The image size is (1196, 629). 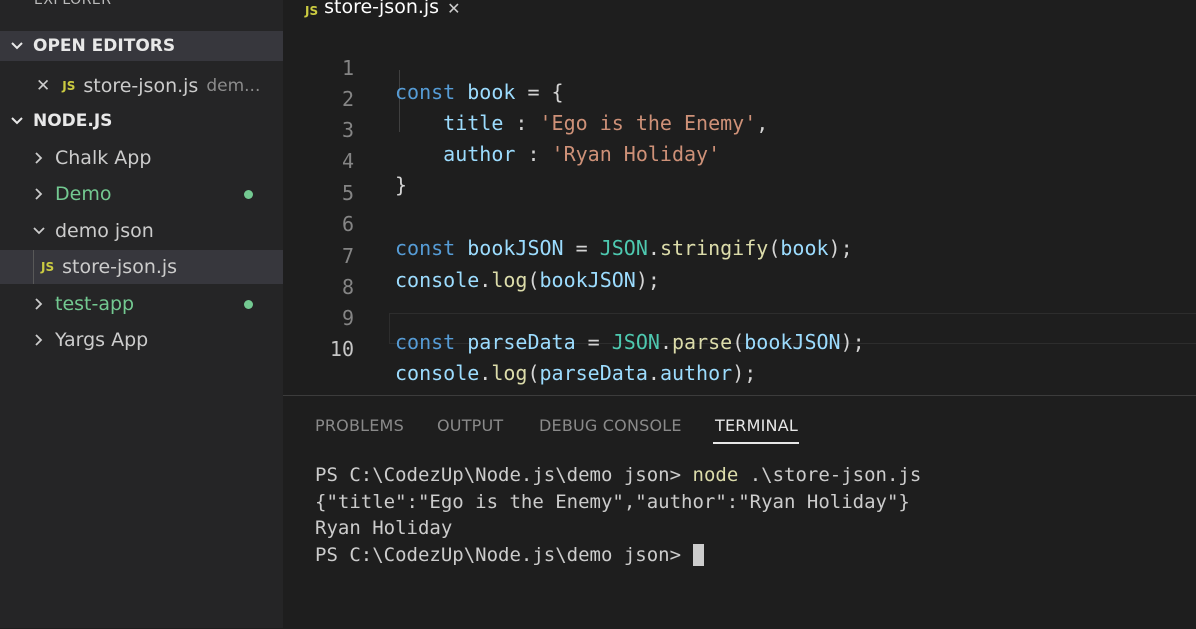 I want to click on open-editors-label: OPEN EDITORS, so click(x=104, y=46).